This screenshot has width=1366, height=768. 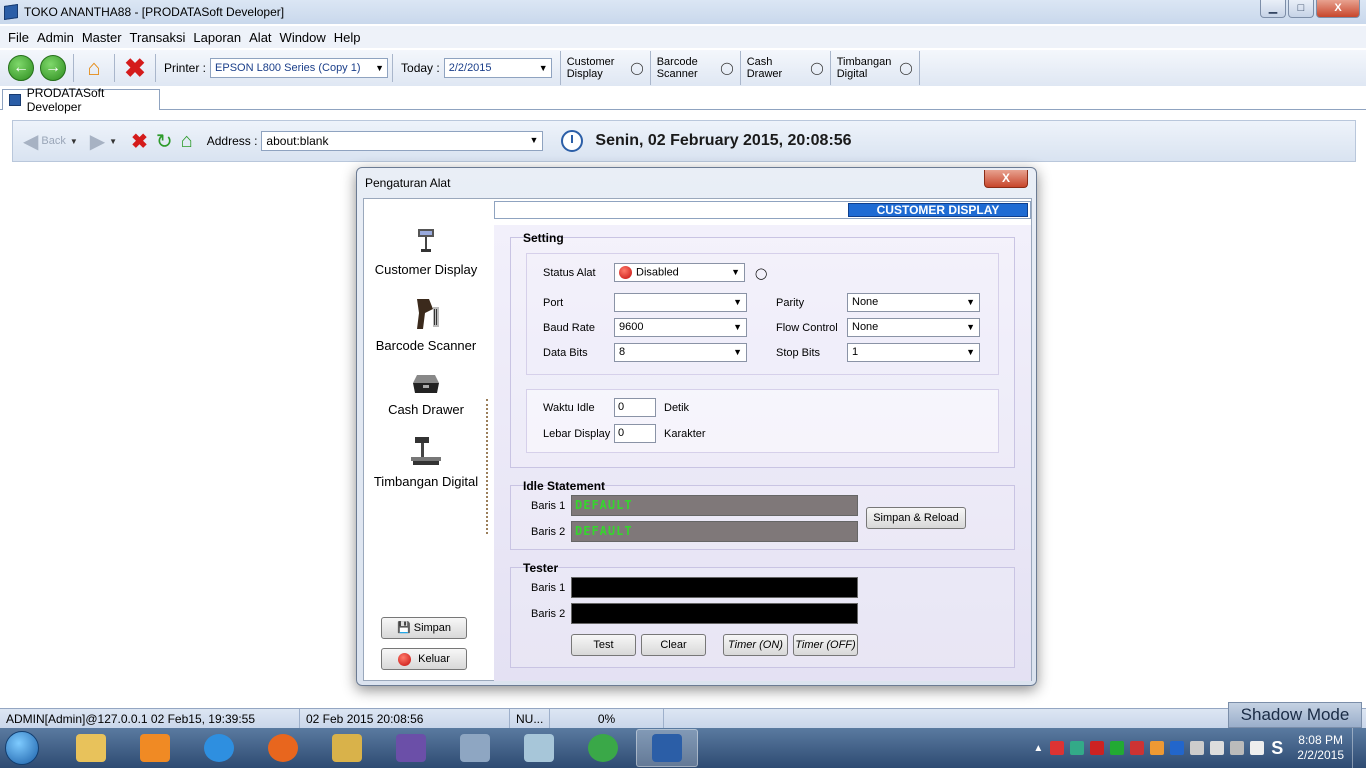 What do you see at coordinates (1097, 748) in the screenshot?
I see `tray-mail-icon` at bounding box center [1097, 748].